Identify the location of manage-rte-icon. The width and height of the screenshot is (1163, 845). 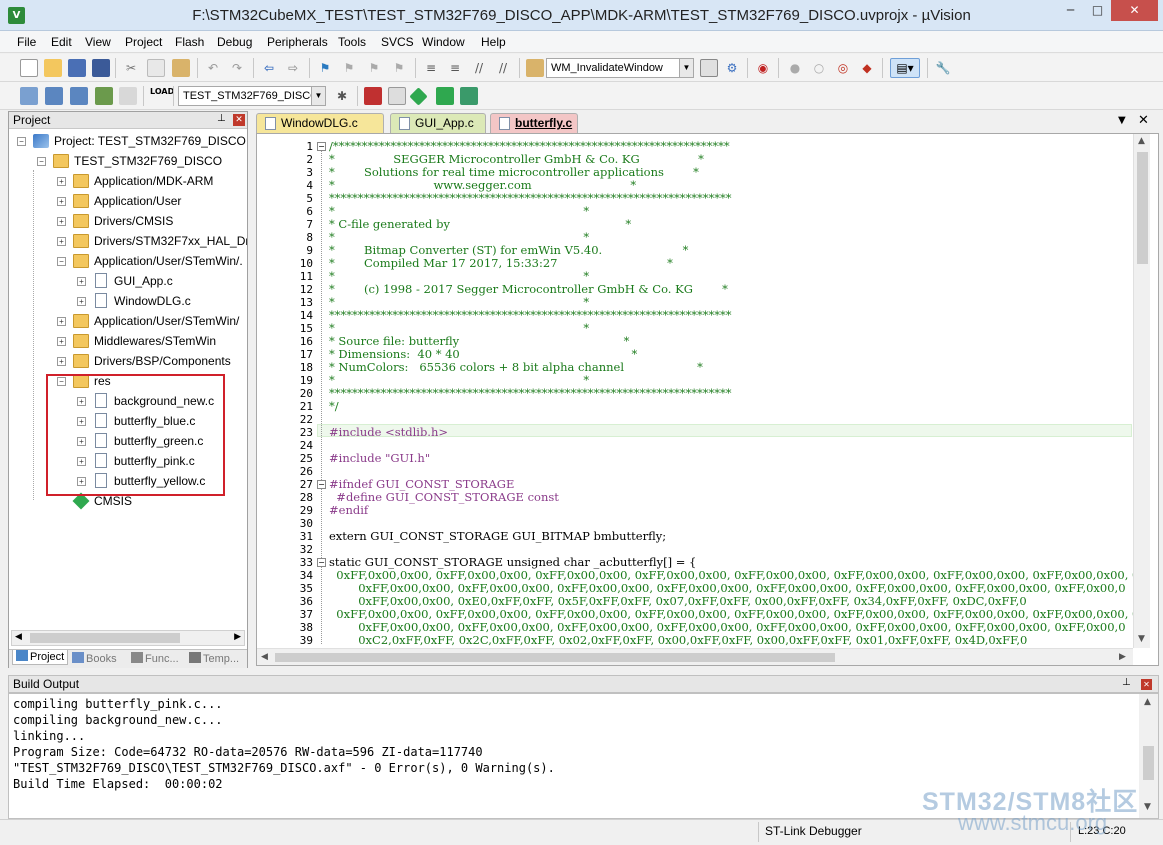
(418, 96).